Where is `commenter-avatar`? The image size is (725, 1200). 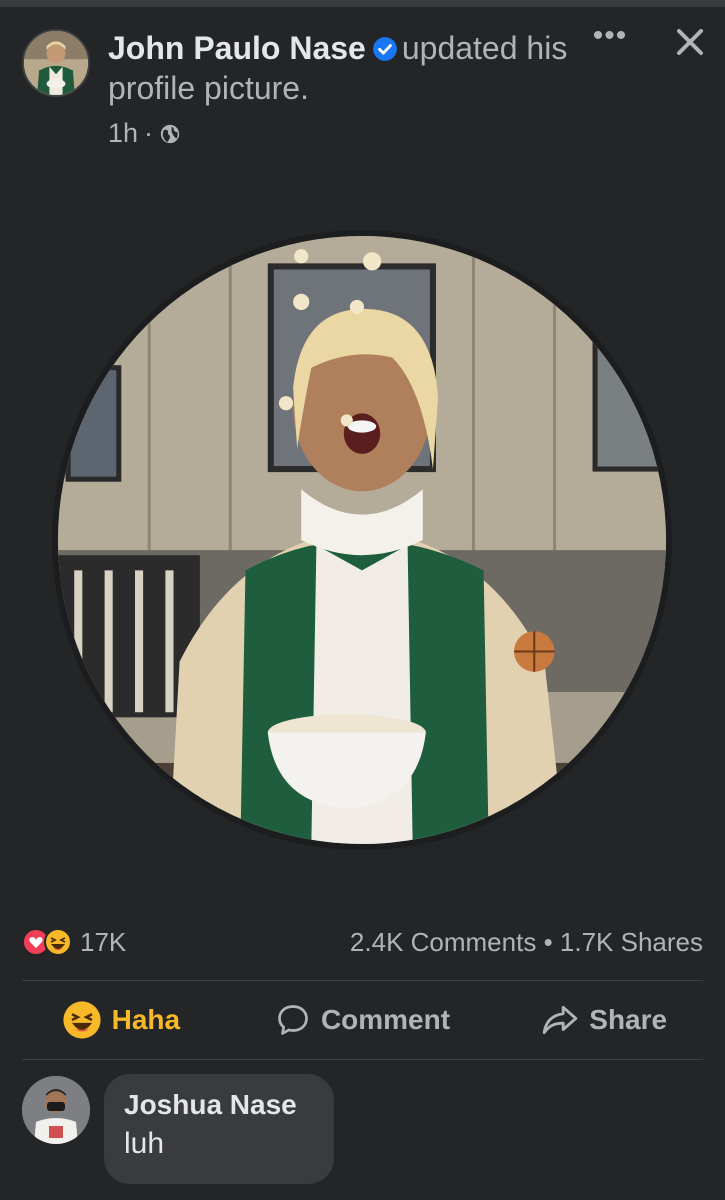
commenter-avatar is located at coordinates (56, 1110).